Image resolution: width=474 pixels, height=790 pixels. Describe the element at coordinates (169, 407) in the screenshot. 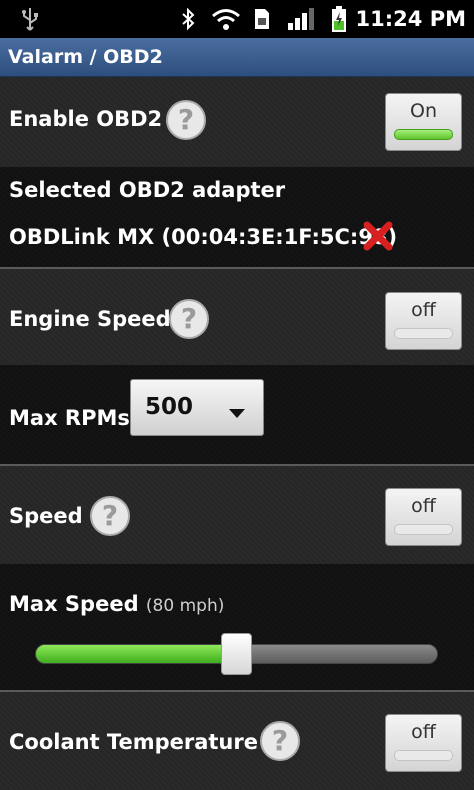

I see `dropdown-value: 500` at that location.